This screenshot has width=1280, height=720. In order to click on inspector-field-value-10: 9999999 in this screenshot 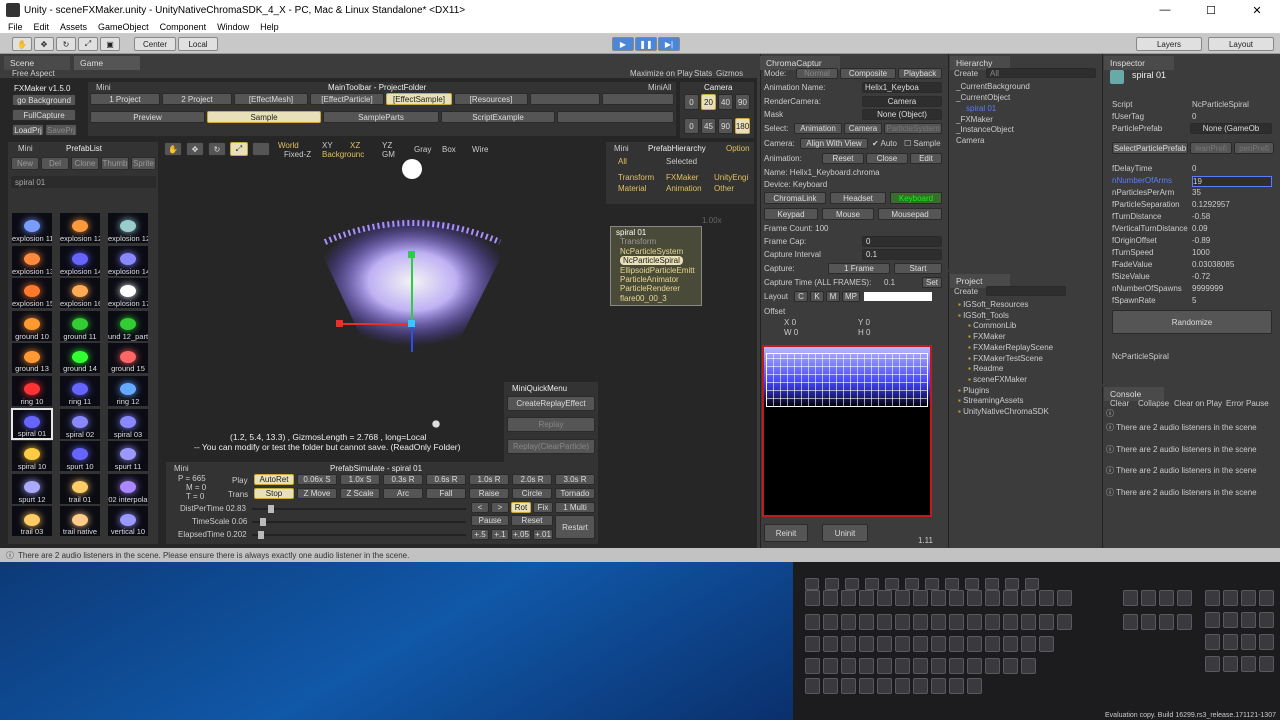, I will do `click(1207, 288)`.